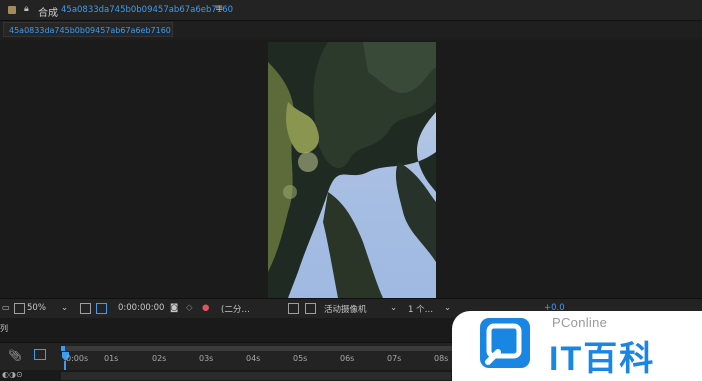  What do you see at coordinates (447, 308) in the screenshot?
I see `views-dropdown-caret: ⌄` at bounding box center [447, 308].